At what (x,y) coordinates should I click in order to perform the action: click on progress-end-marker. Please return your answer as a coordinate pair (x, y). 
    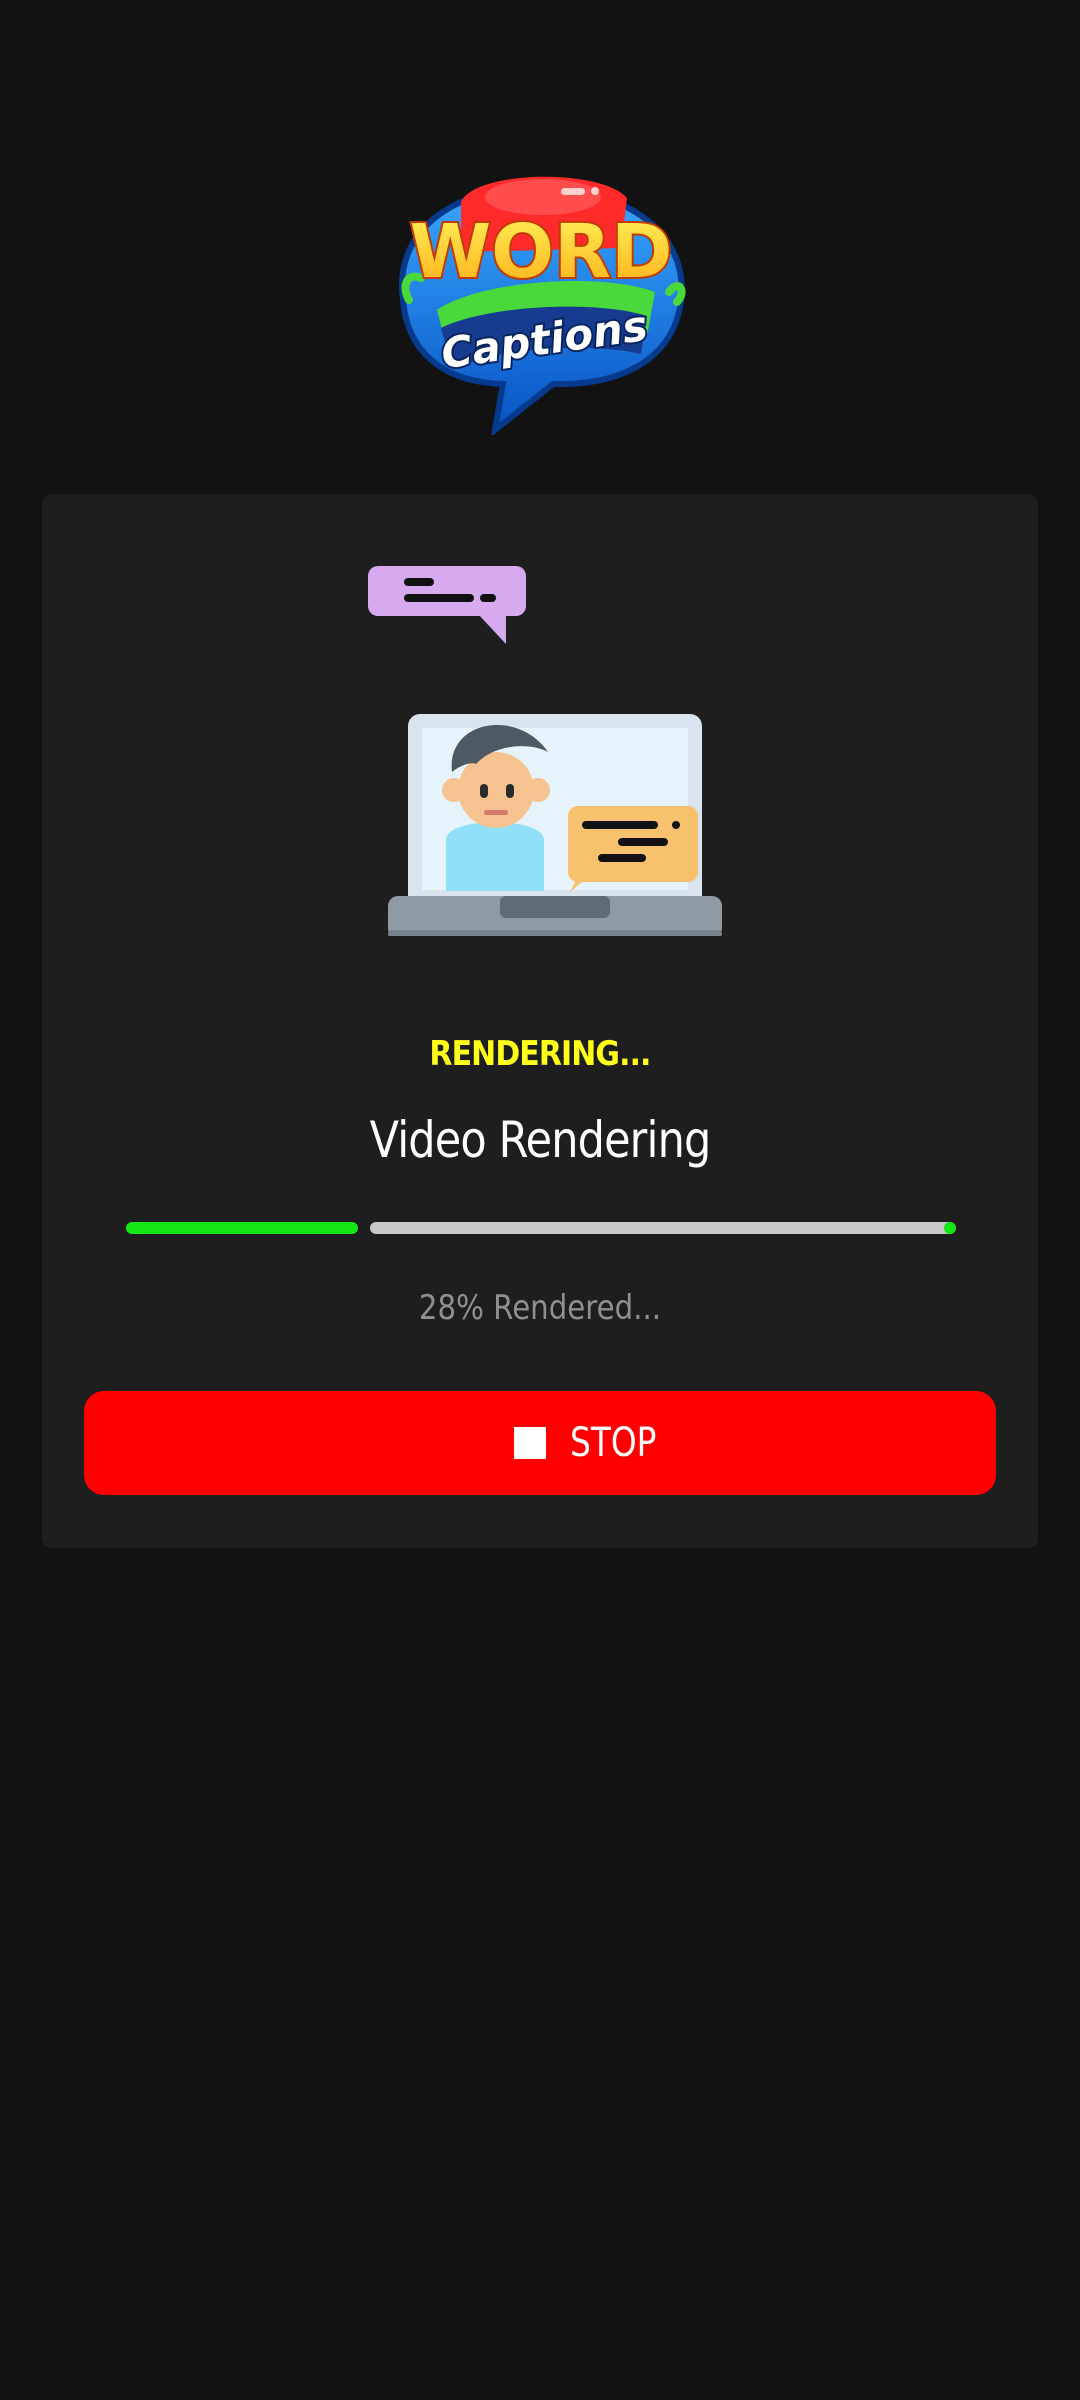
    Looking at the image, I should click on (950, 1228).